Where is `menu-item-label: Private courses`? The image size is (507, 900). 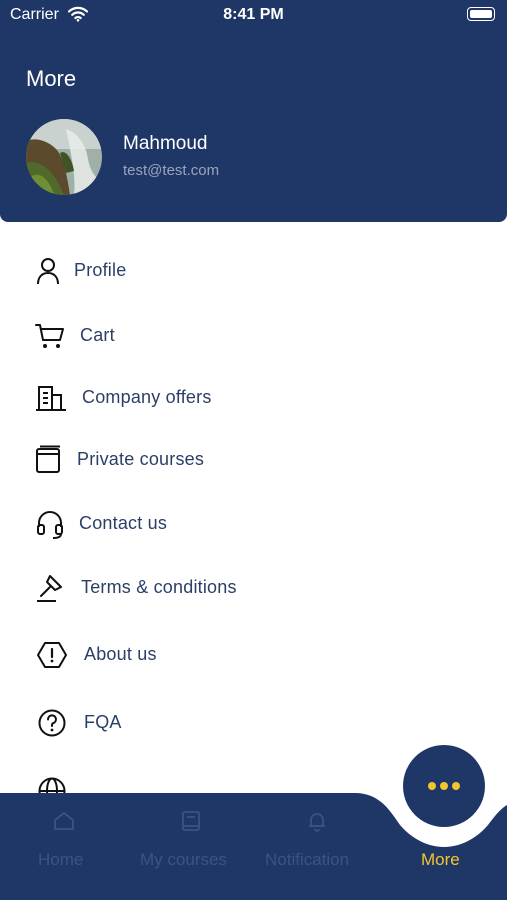 menu-item-label: Private courses is located at coordinates (141, 459).